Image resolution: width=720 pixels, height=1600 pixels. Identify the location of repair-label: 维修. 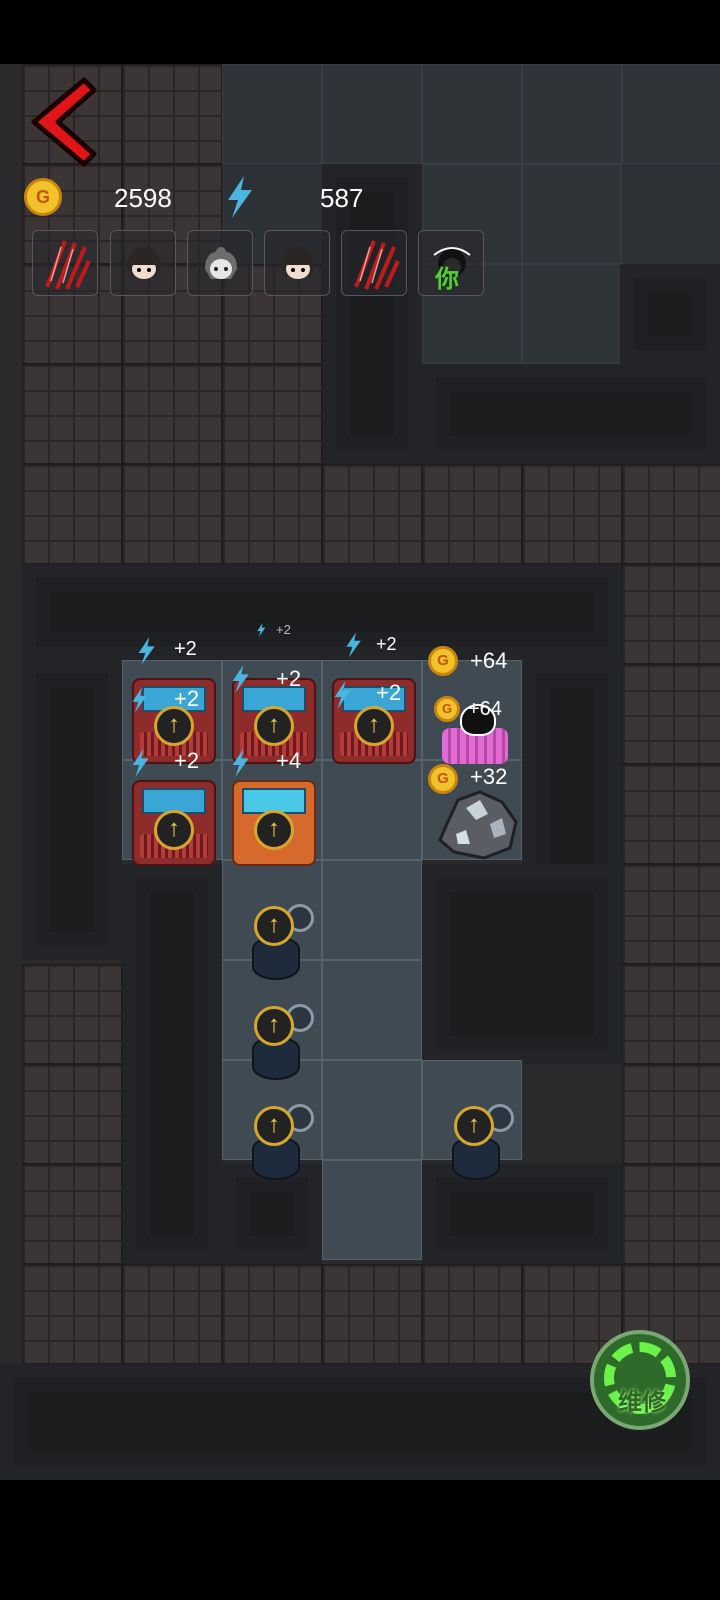
(642, 1402).